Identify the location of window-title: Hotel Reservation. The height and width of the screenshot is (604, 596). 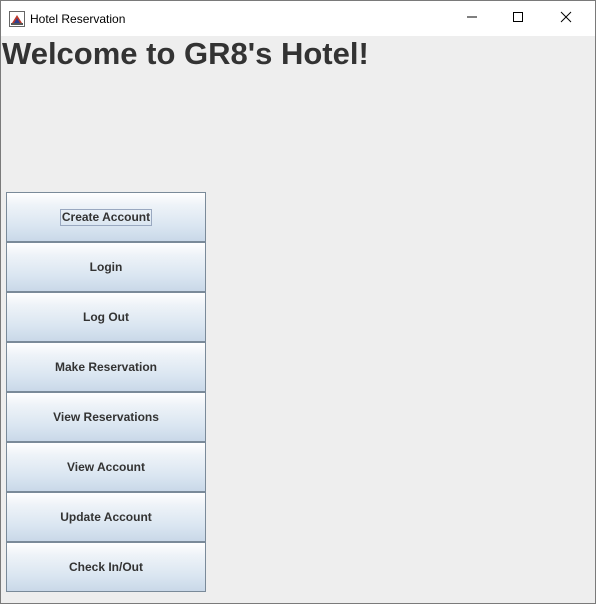
(78, 19).